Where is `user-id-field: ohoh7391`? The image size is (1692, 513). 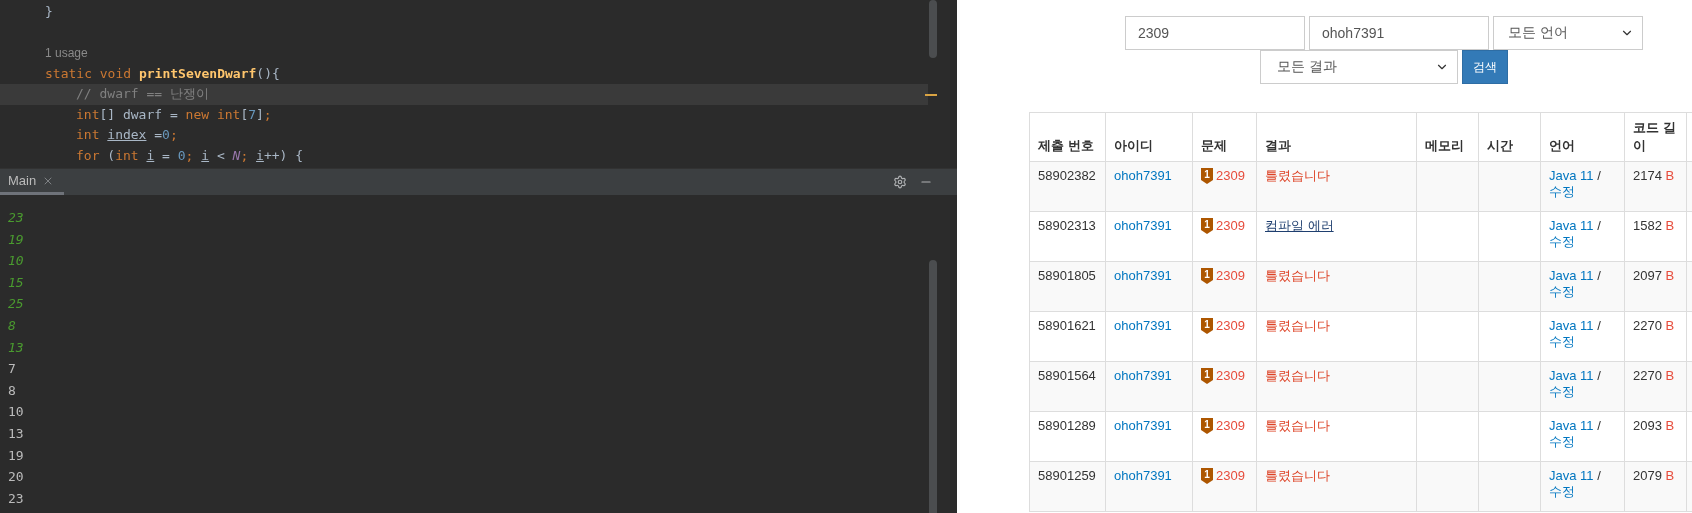
user-id-field: ohoh7391 is located at coordinates (1399, 33).